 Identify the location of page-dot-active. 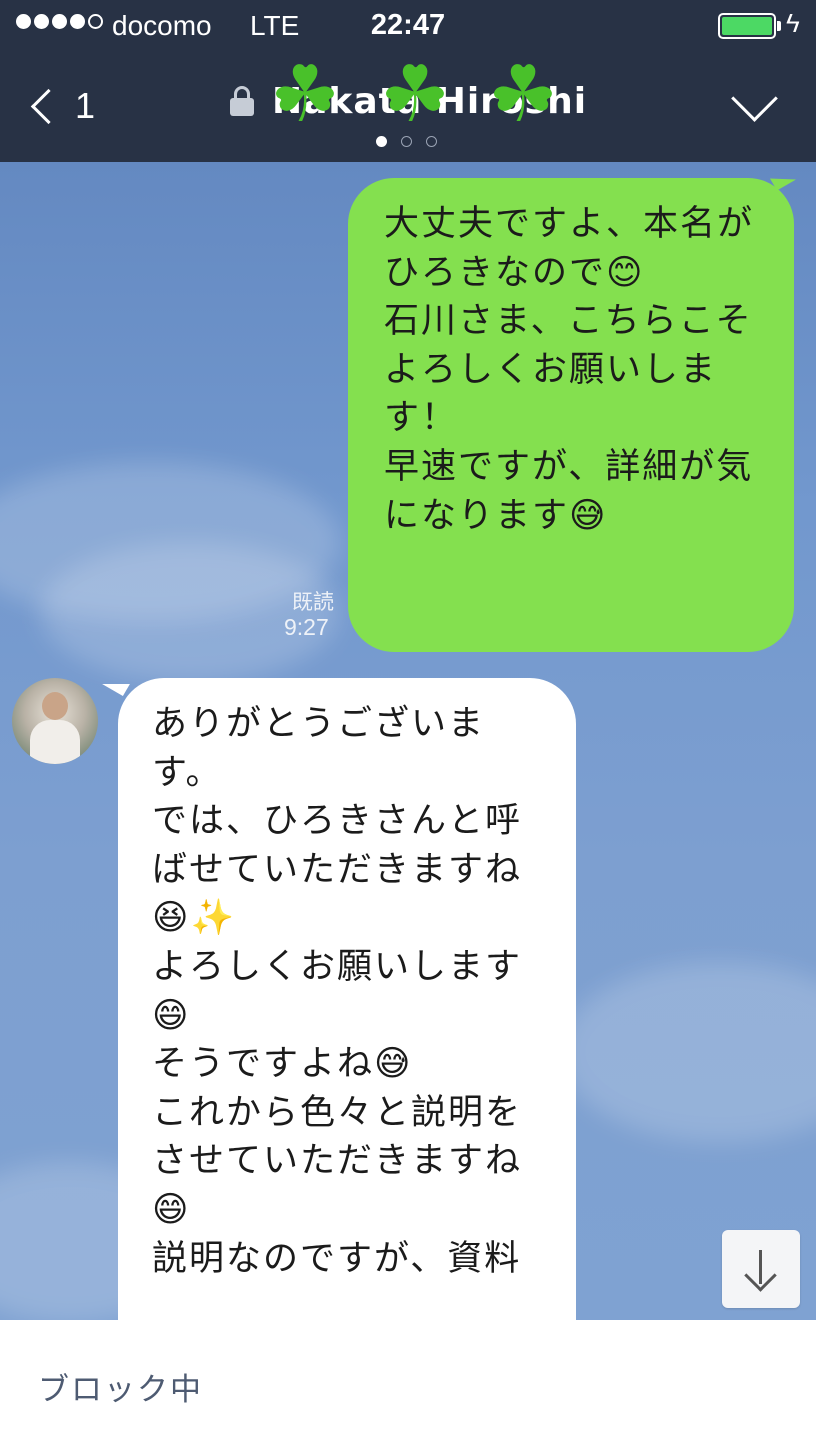
(381, 141).